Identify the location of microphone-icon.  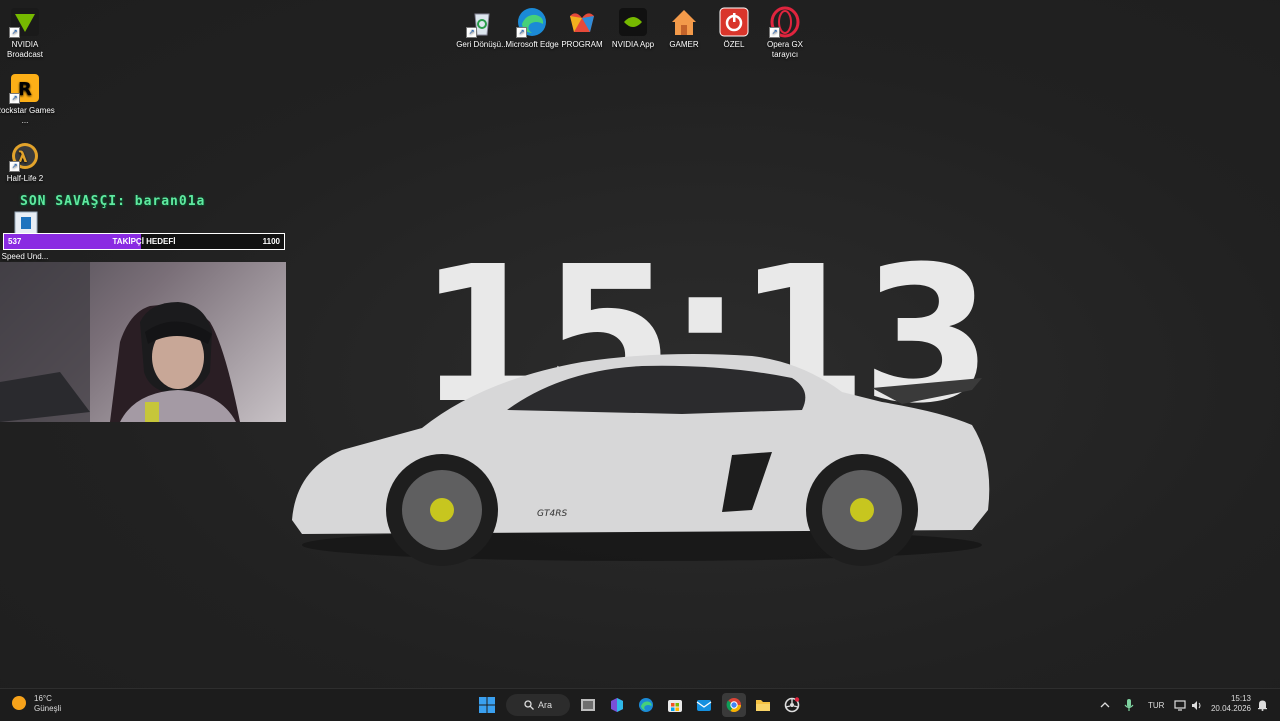
(1129, 705).